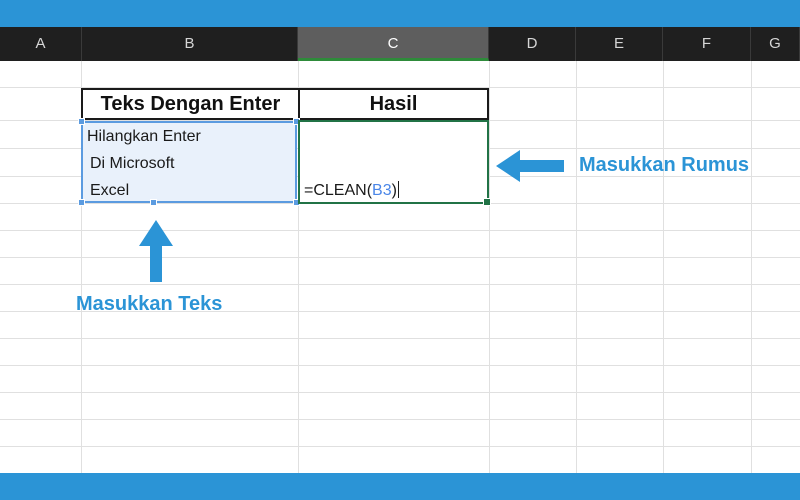  I want to click on column-header-g: G, so click(775, 44).